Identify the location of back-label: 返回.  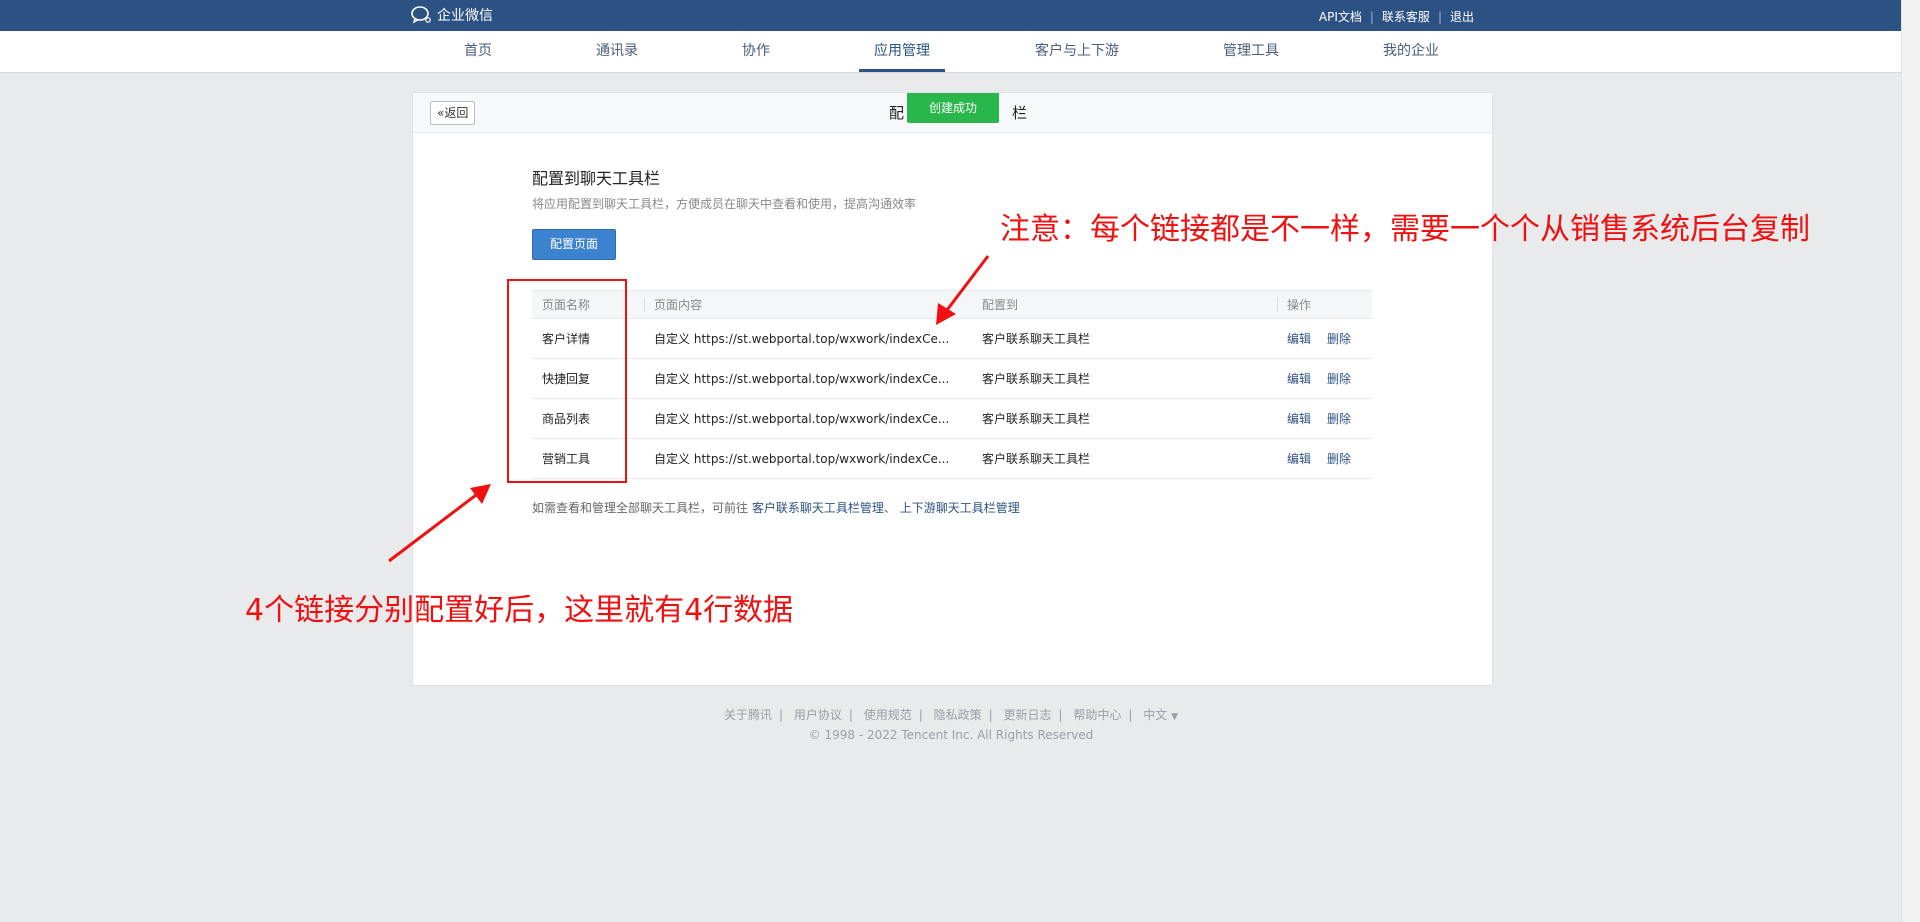
(456, 113).